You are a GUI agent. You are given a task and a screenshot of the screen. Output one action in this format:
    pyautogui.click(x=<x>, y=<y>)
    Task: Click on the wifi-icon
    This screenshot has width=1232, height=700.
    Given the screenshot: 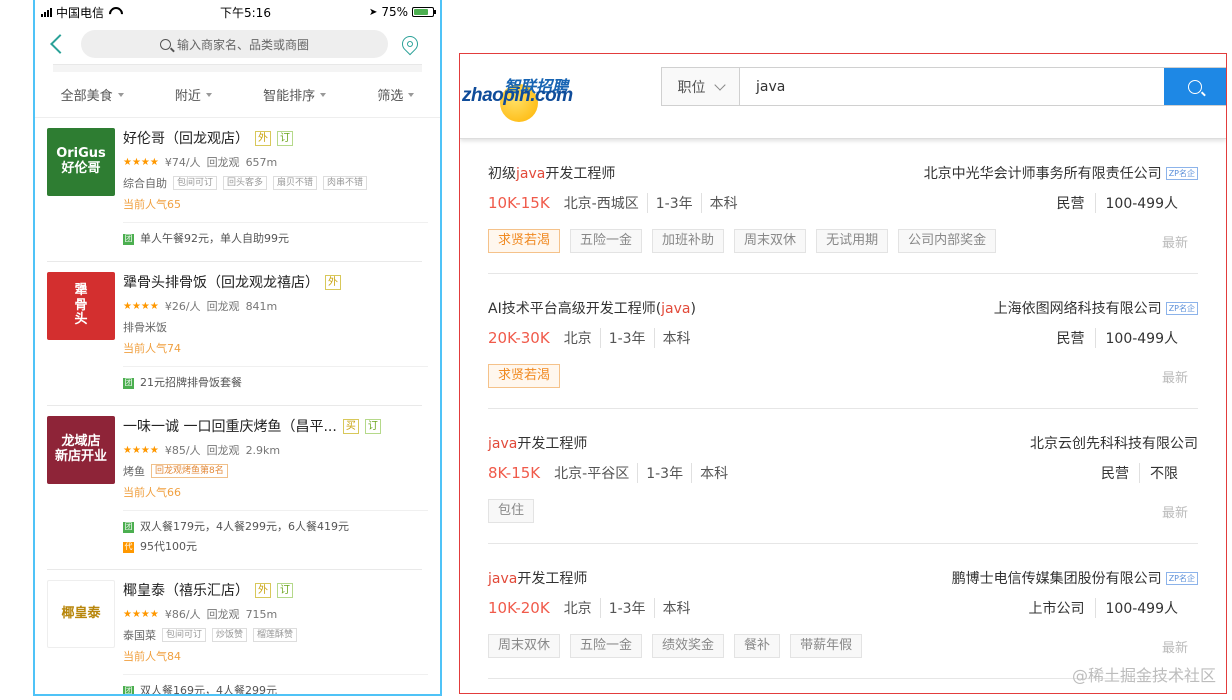 What is the action you would take?
    pyautogui.click(x=115, y=12)
    